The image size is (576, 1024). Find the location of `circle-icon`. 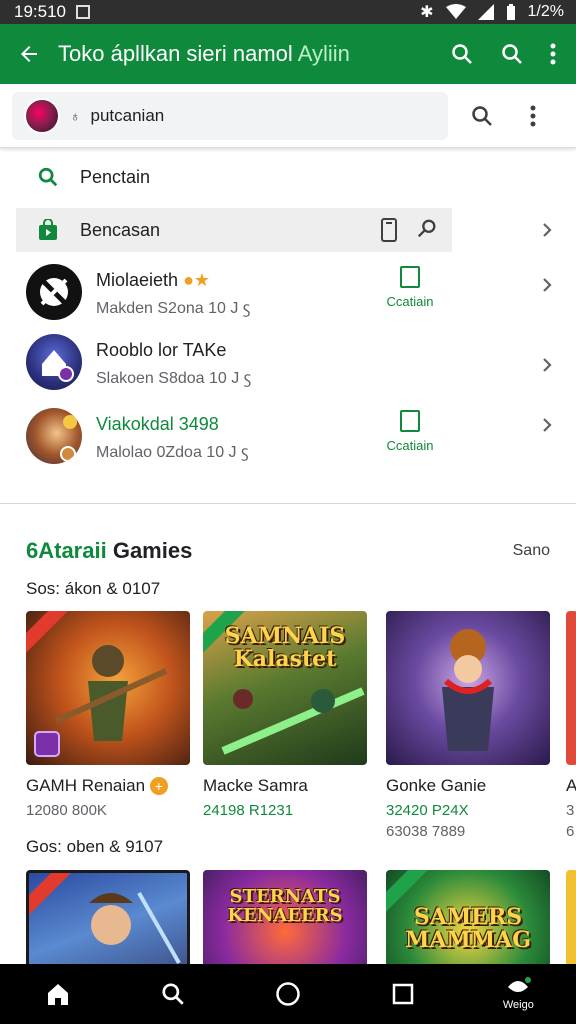

circle-icon is located at coordinates (288, 994).